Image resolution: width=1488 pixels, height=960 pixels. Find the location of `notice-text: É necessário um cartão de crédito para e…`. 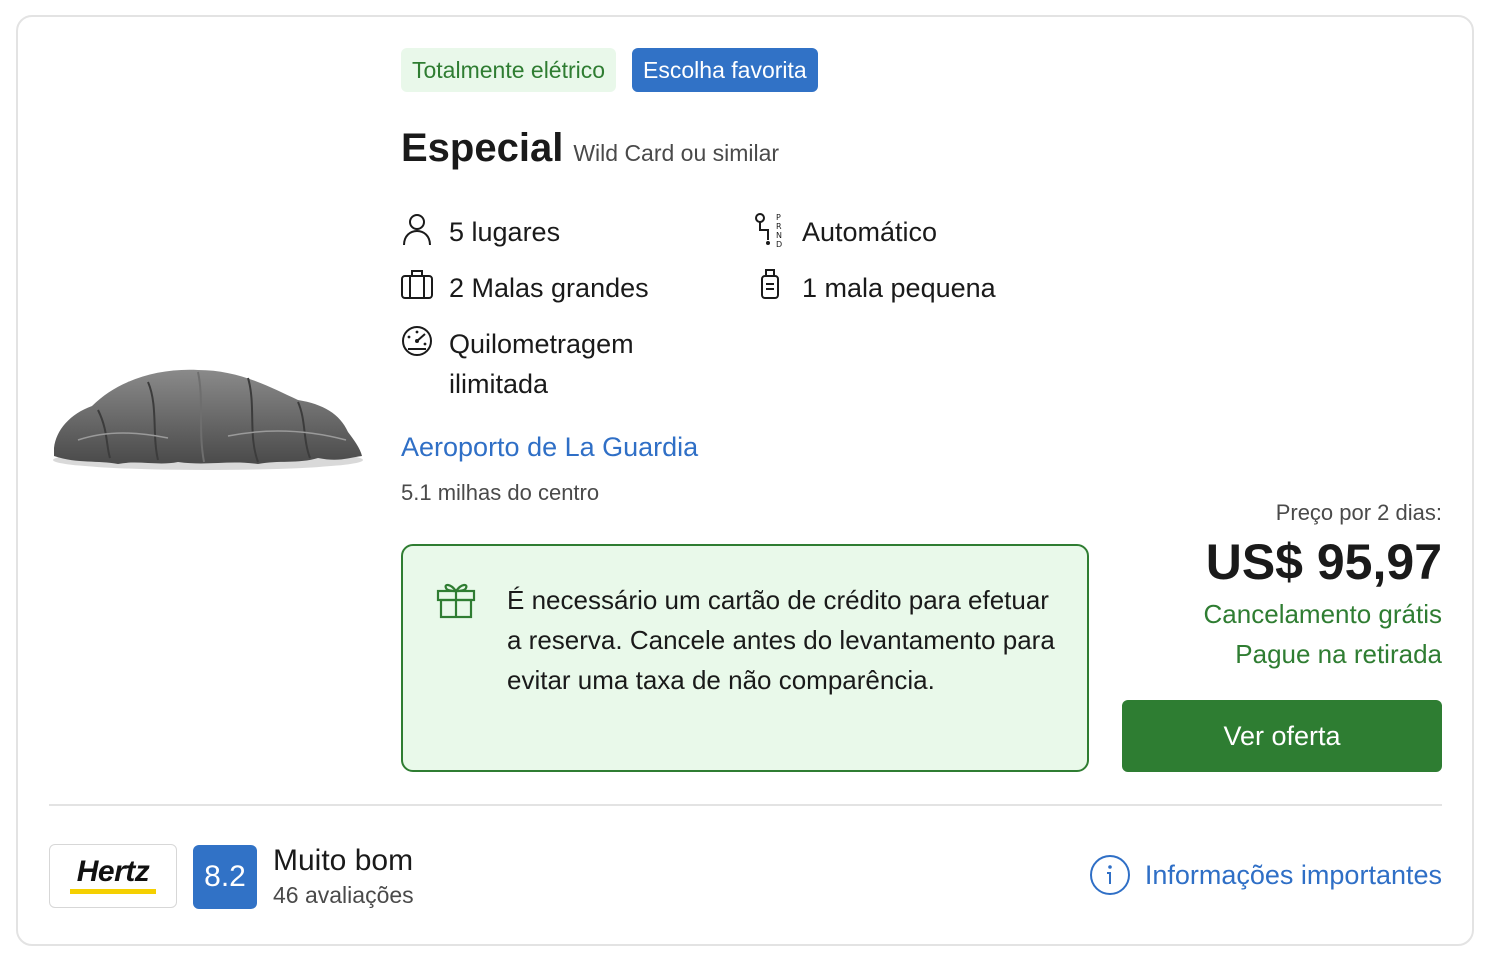

notice-text: É necessário um cartão de crédito para e… is located at coordinates (781, 640).